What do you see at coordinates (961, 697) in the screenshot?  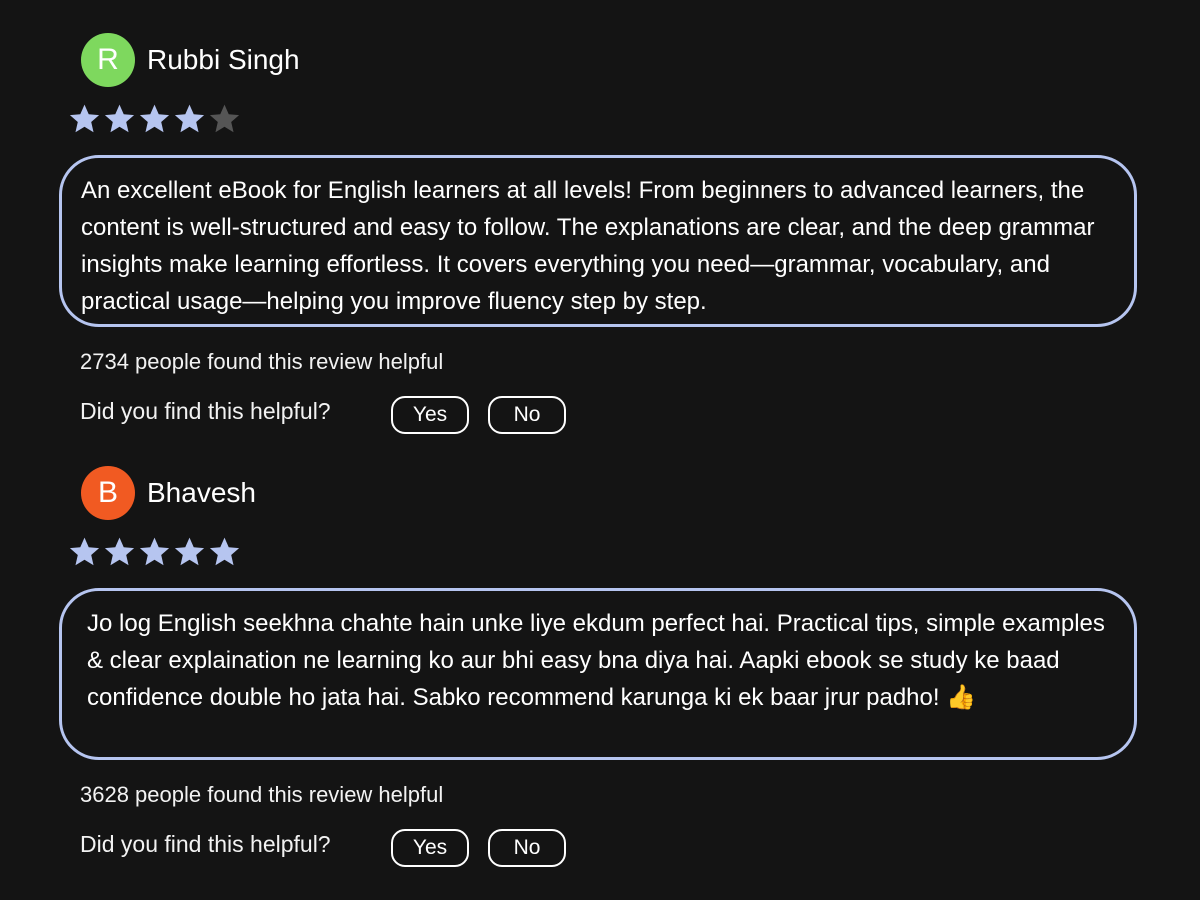 I see `thumbs-up-icon: 👍` at bounding box center [961, 697].